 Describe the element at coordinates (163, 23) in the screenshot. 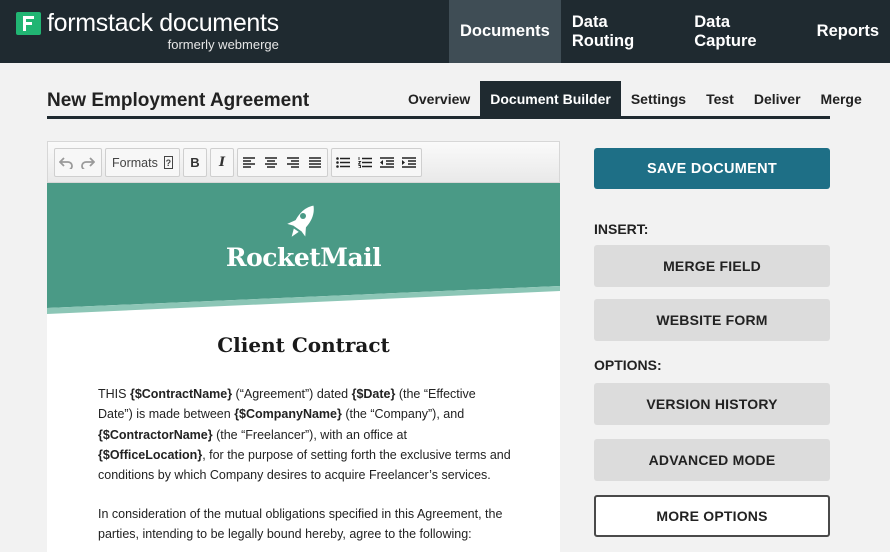

I see `logo-title: formstack documents` at that location.